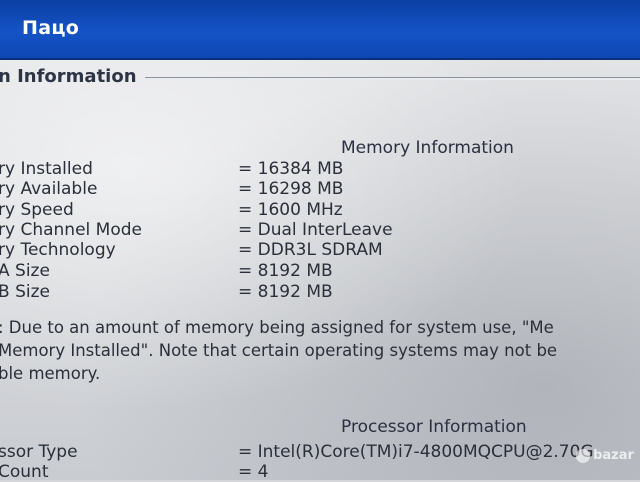 This screenshot has width=640, height=482. Describe the element at coordinates (320, 30) in the screenshot. I see `title-bar` at that location.